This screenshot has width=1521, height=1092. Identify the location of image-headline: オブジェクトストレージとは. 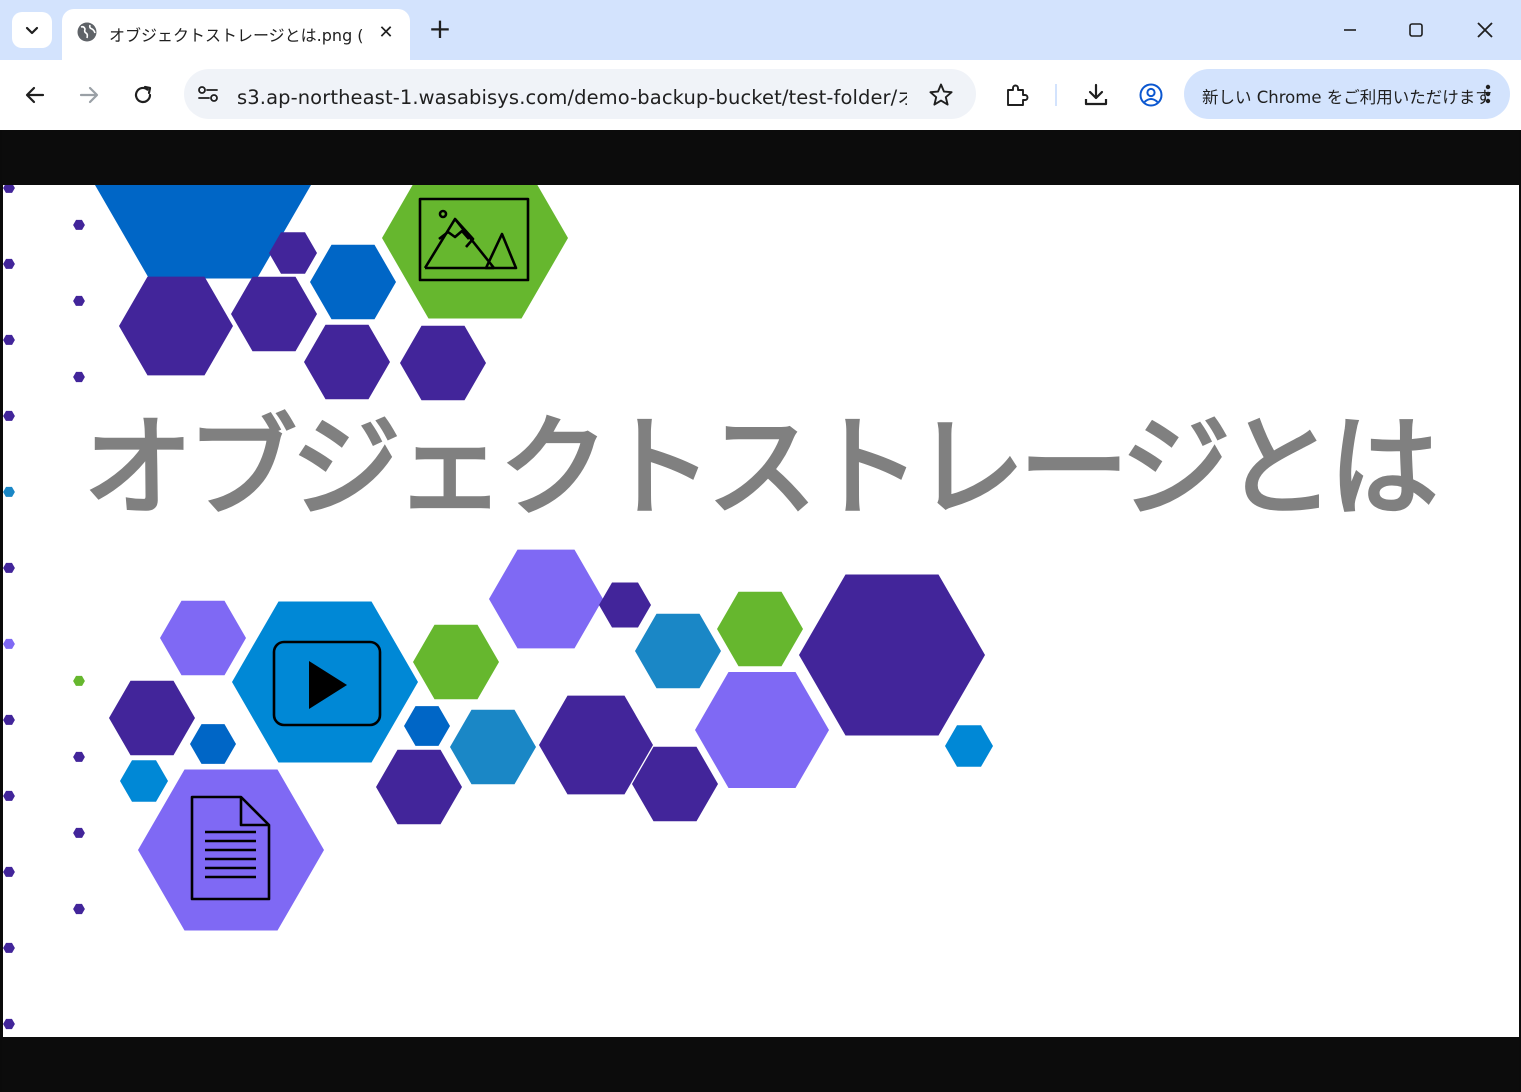
(761, 468).